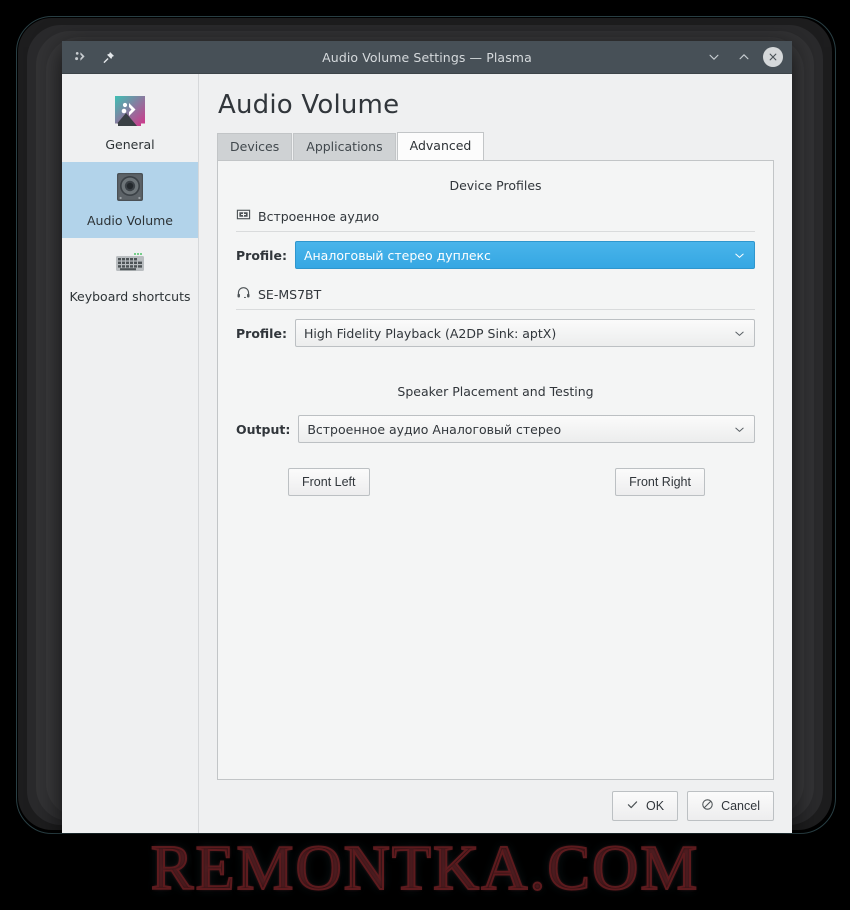  What do you see at coordinates (660, 482) in the screenshot?
I see `front-right-button: Front Right` at bounding box center [660, 482].